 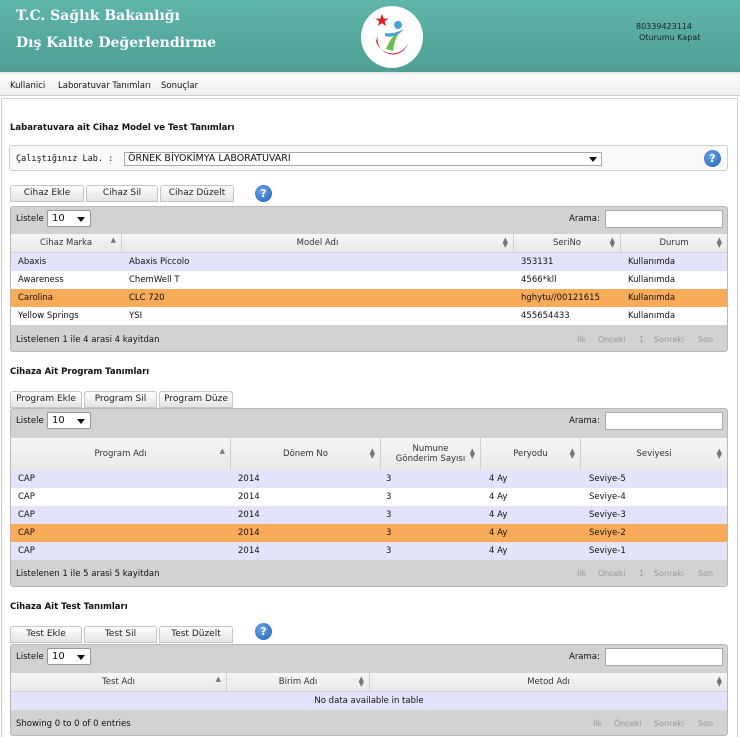 I want to click on table-row: CAP 2014 3 4 Ay Seviye-4, so click(x=369, y=497).